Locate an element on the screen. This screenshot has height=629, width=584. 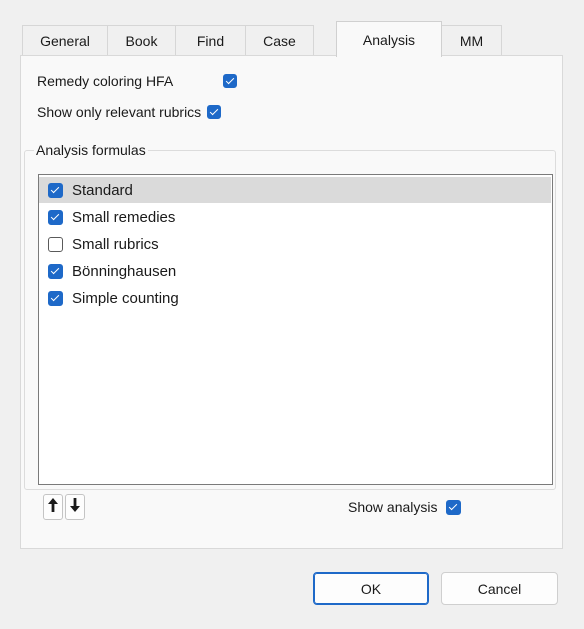
formula-item-simple-counting: Simple counting is located at coordinates (295, 298).